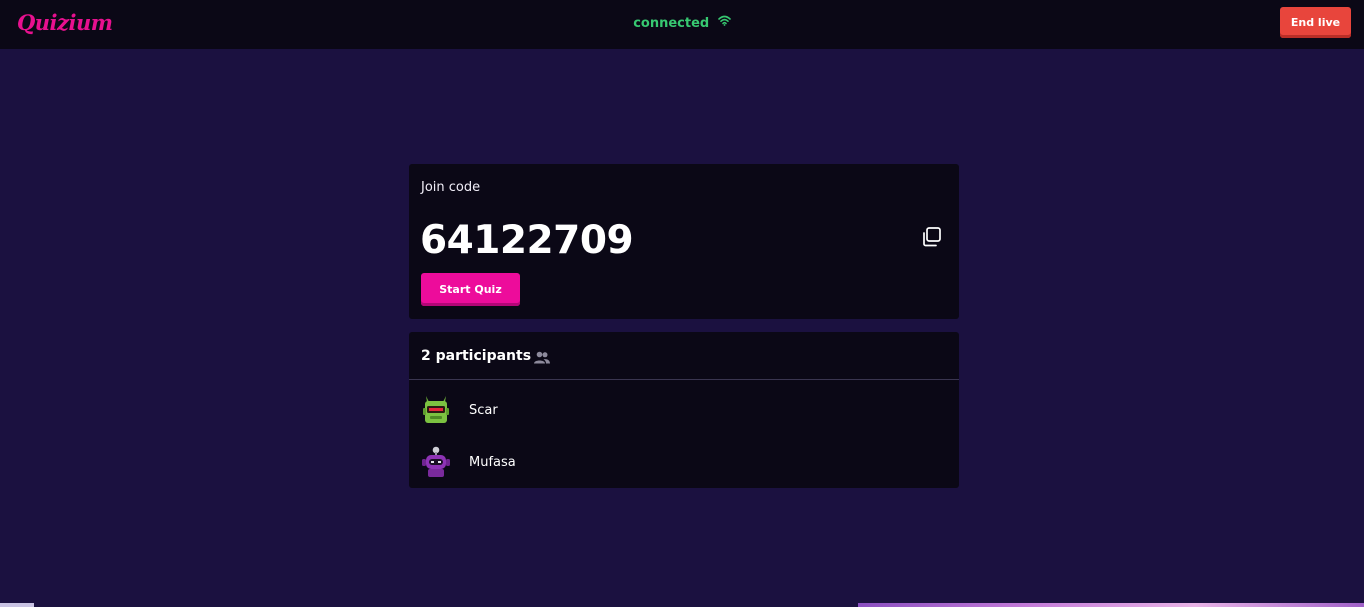 The width and height of the screenshot is (1364, 607). Describe the element at coordinates (542, 358) in the screenshot. I see `people-icon` at that location.